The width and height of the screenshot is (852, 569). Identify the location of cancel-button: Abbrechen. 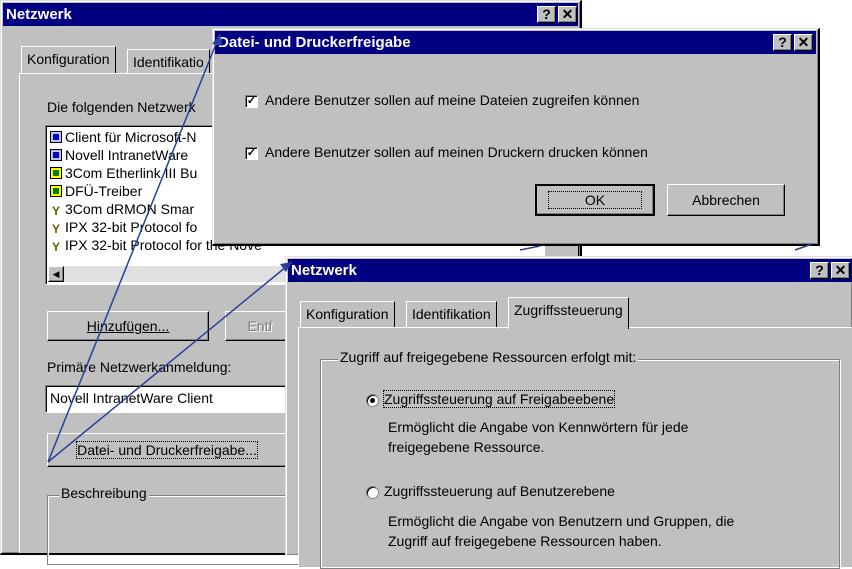
(726, 200).